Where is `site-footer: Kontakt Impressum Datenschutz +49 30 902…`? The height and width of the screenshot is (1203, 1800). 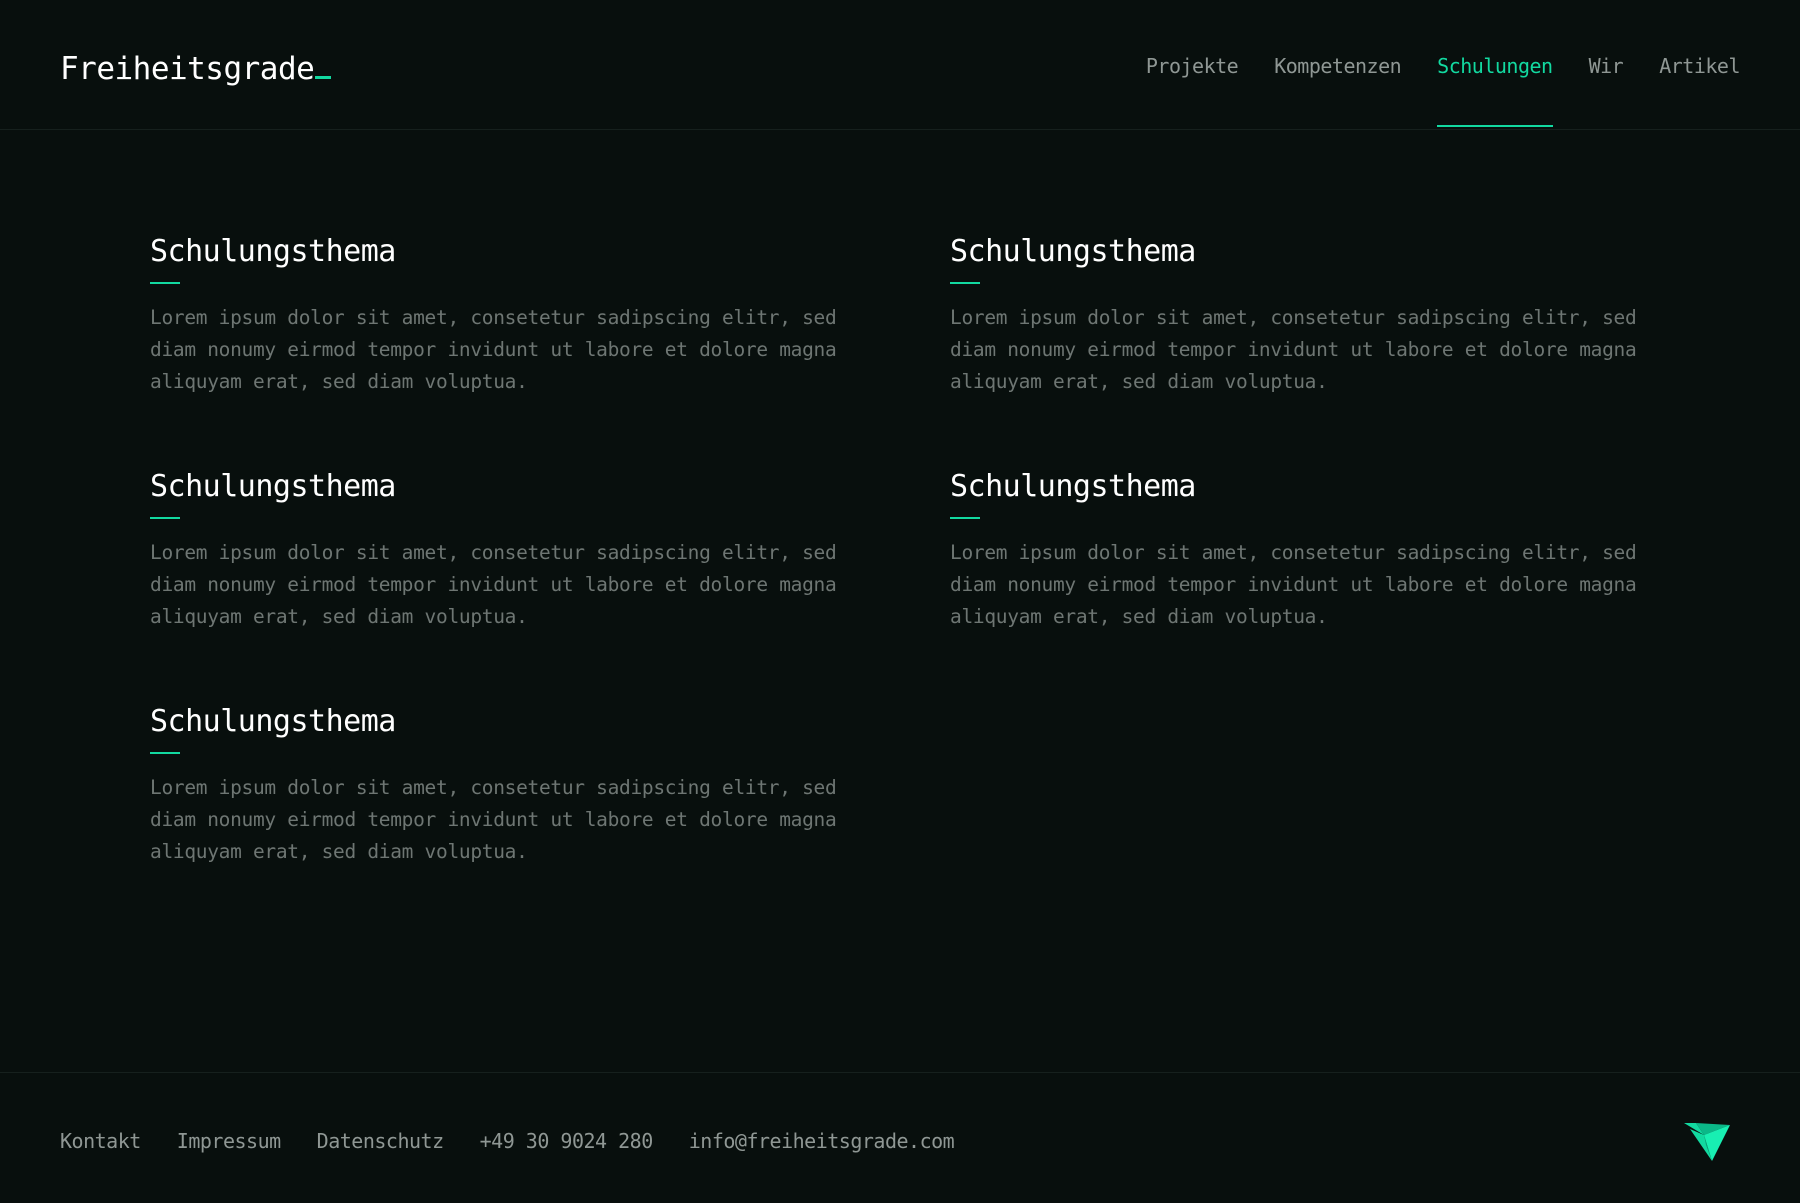
site-footer: Kontakt Impressum Datenschutz +49 30 902… is located at coordinates (900, 1137).